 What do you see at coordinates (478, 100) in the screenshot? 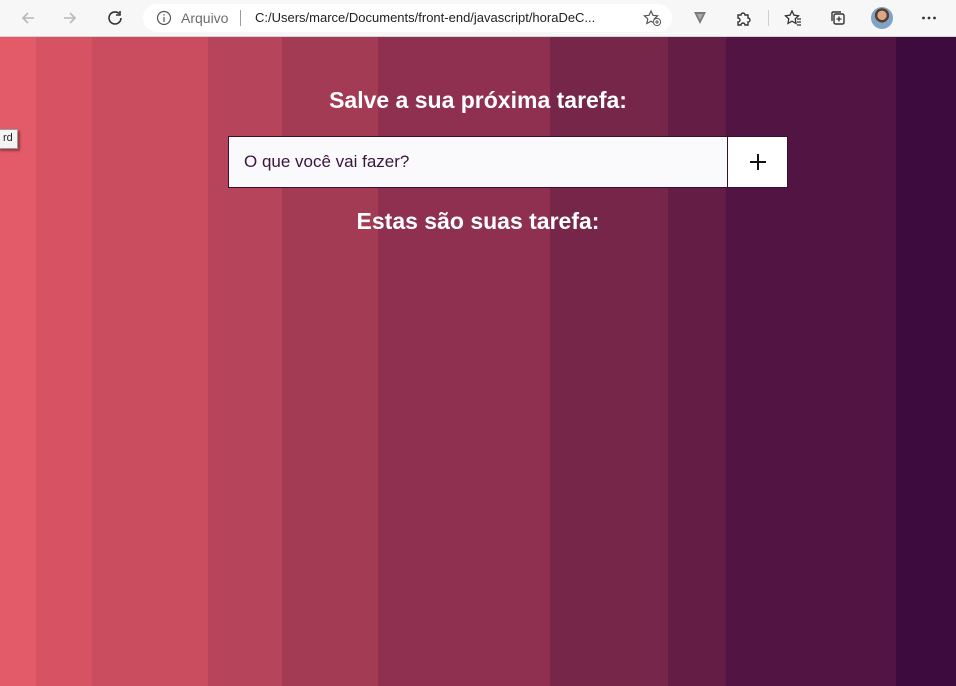
I see `save-task-heading: Salve a sua próxima tarefa:` at bounding box center [478, 100].